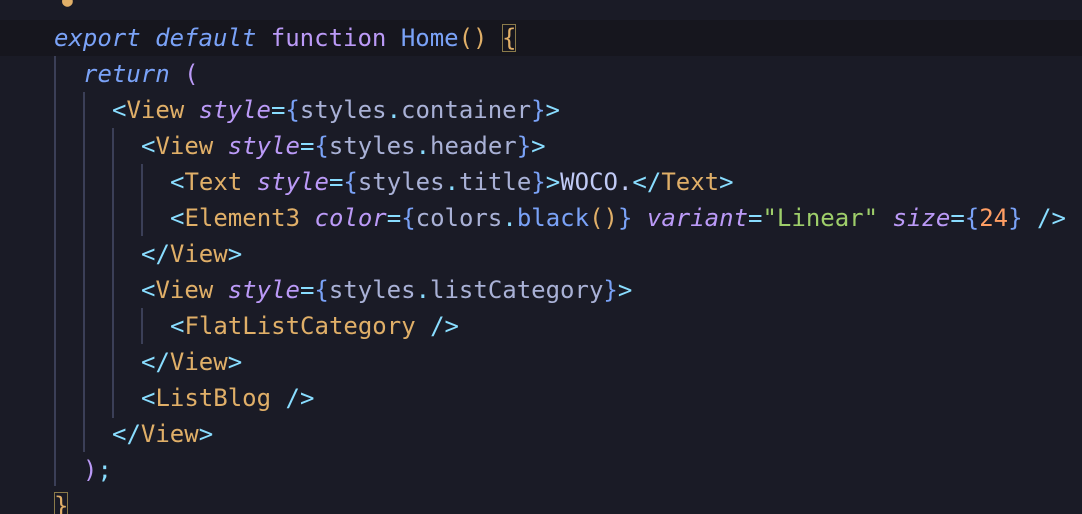 The height and width of the screenshot is (514, 1082). What do you see at coordinates (206, 38) in the screenshot?
I see `code-token: default` at bounding box center [206, 38].